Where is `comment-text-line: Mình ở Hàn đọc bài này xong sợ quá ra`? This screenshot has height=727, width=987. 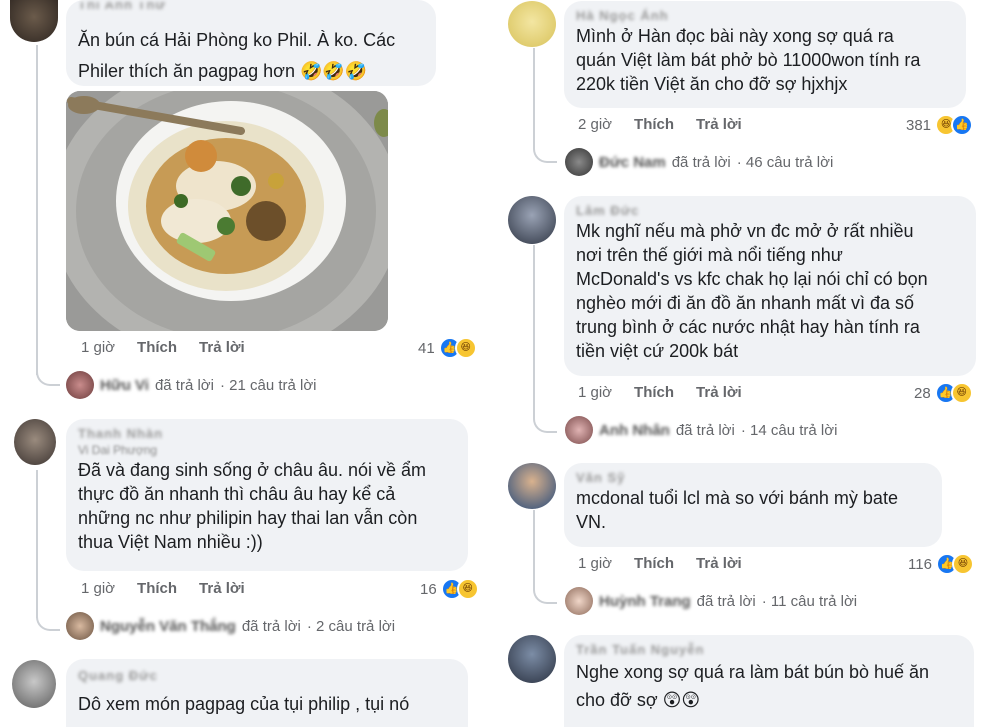
comment-text-line: Mình ở Hàn đọc bài này xong sợ quá ra is located at coordinates (735, 36).